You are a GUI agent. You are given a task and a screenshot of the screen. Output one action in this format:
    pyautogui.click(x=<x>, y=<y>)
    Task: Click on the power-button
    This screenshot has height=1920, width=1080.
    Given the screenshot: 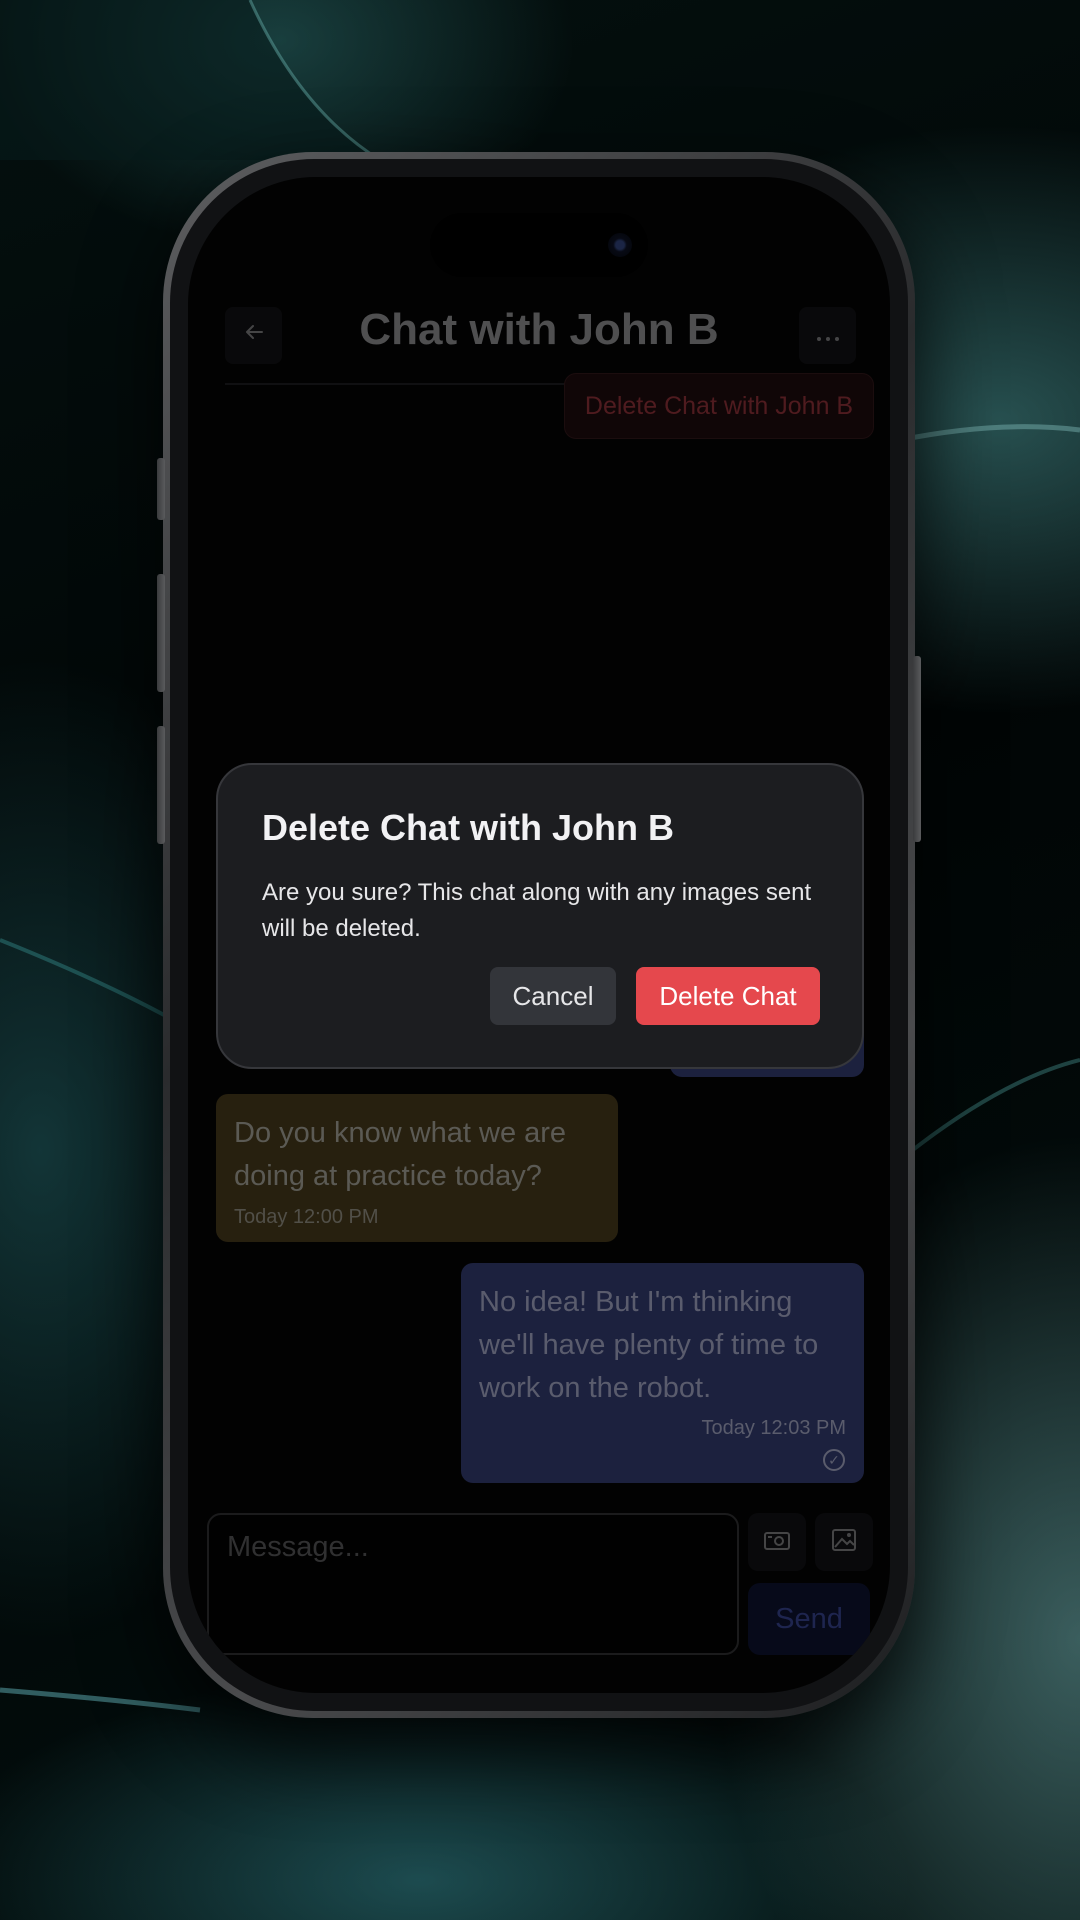 What is the action you would take?
    pyautogui.click(x=917, y=749)
    